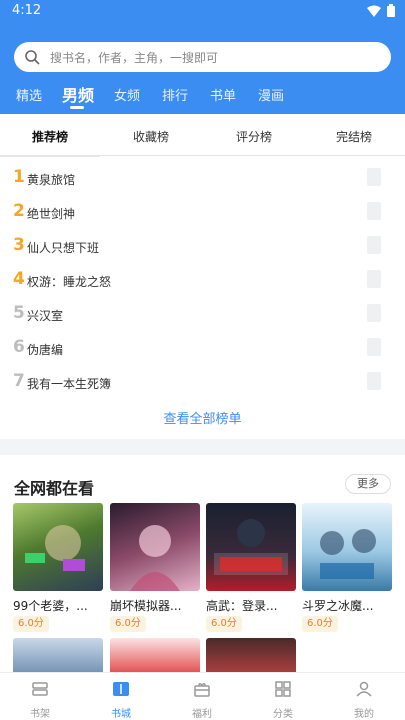  I want to click on tab-shudan: 书单, so click(223, 94).